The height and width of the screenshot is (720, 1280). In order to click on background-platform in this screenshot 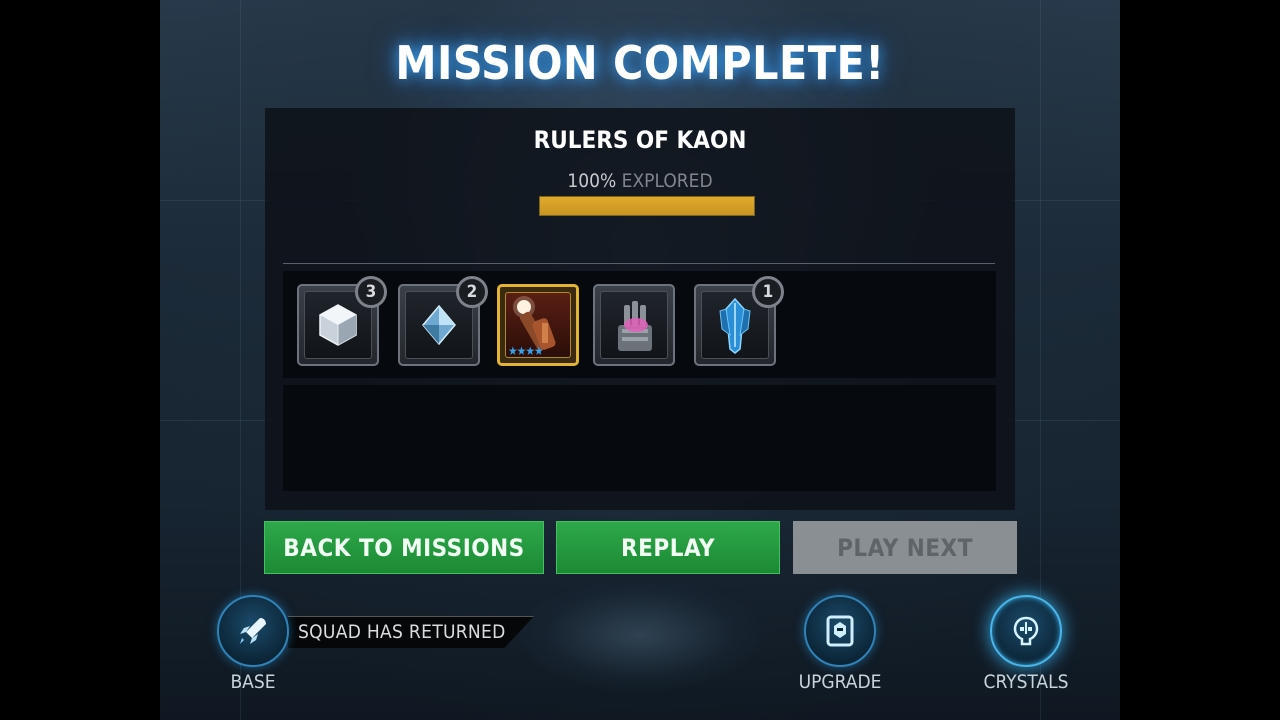, I will do `click(640, 635)`.